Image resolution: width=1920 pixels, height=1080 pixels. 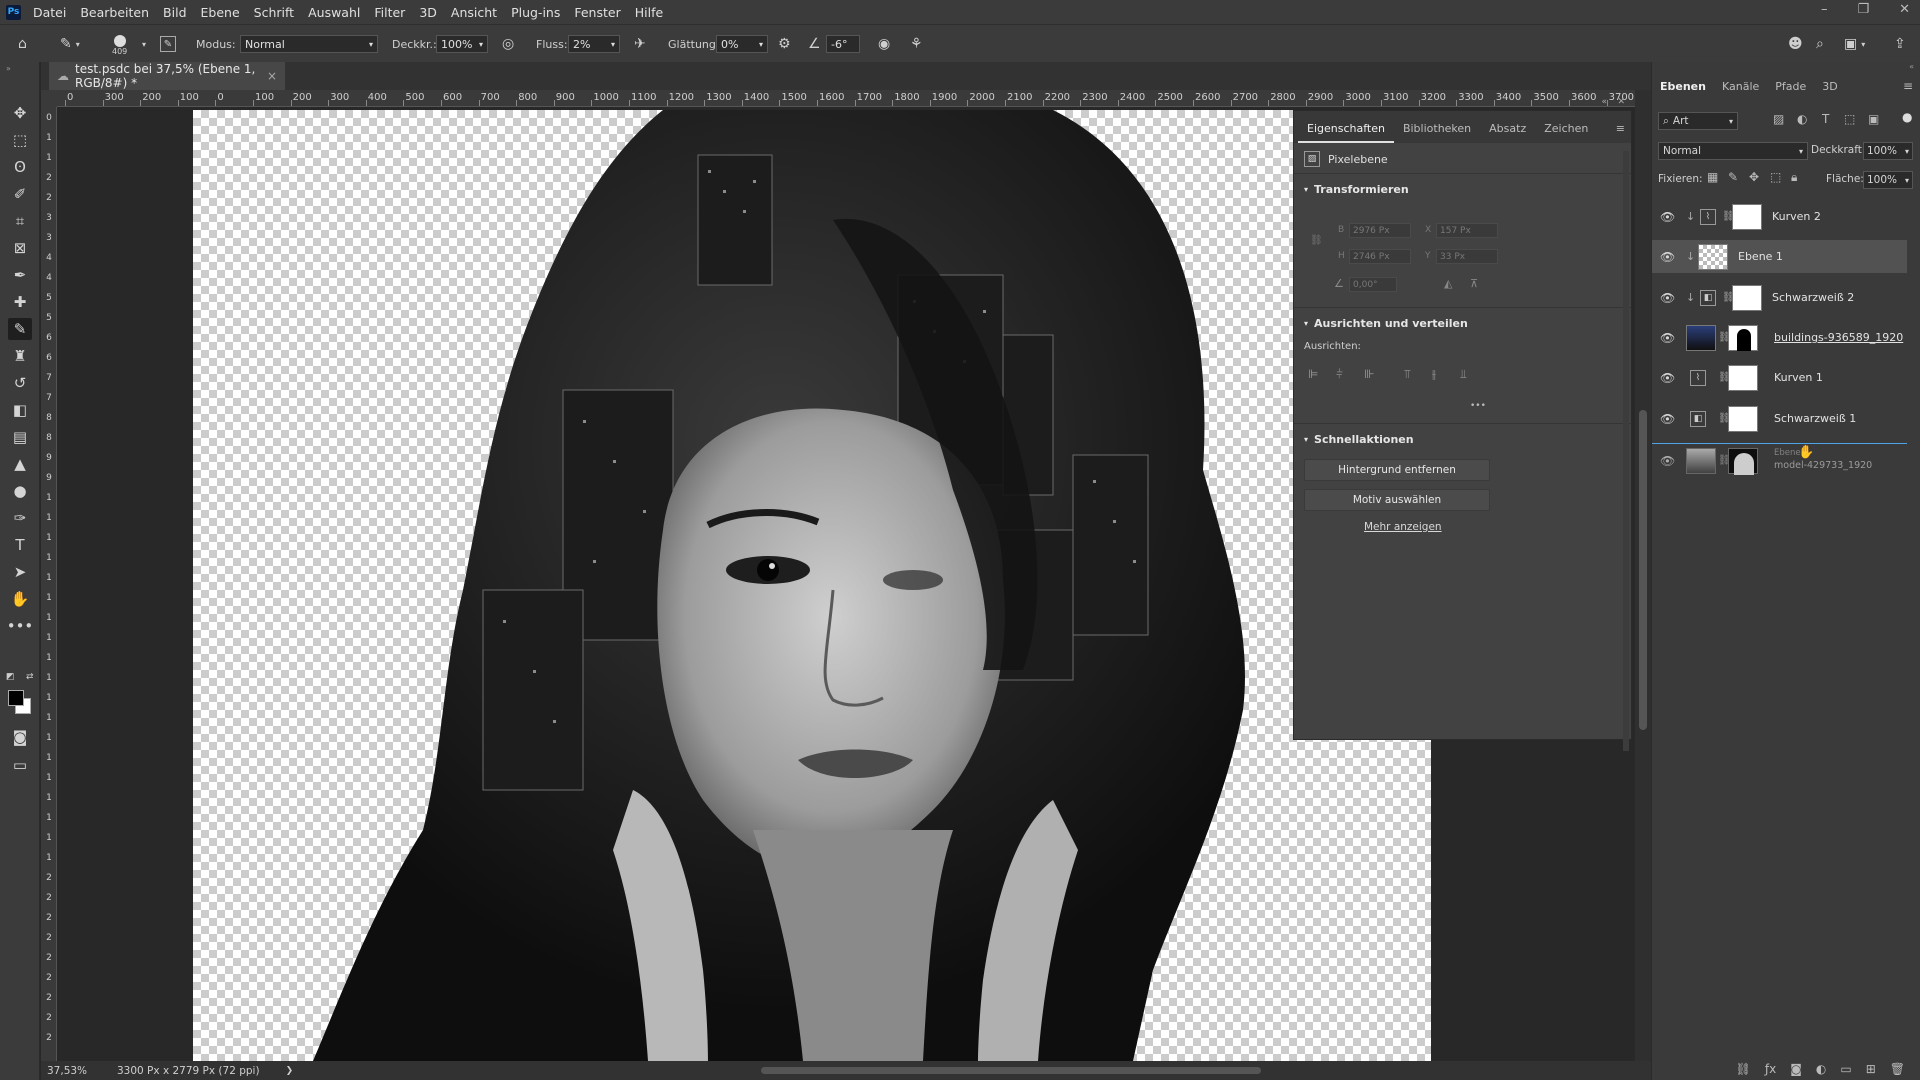 I want to click on restore-button: ❐, so click(x=1863, y=9).